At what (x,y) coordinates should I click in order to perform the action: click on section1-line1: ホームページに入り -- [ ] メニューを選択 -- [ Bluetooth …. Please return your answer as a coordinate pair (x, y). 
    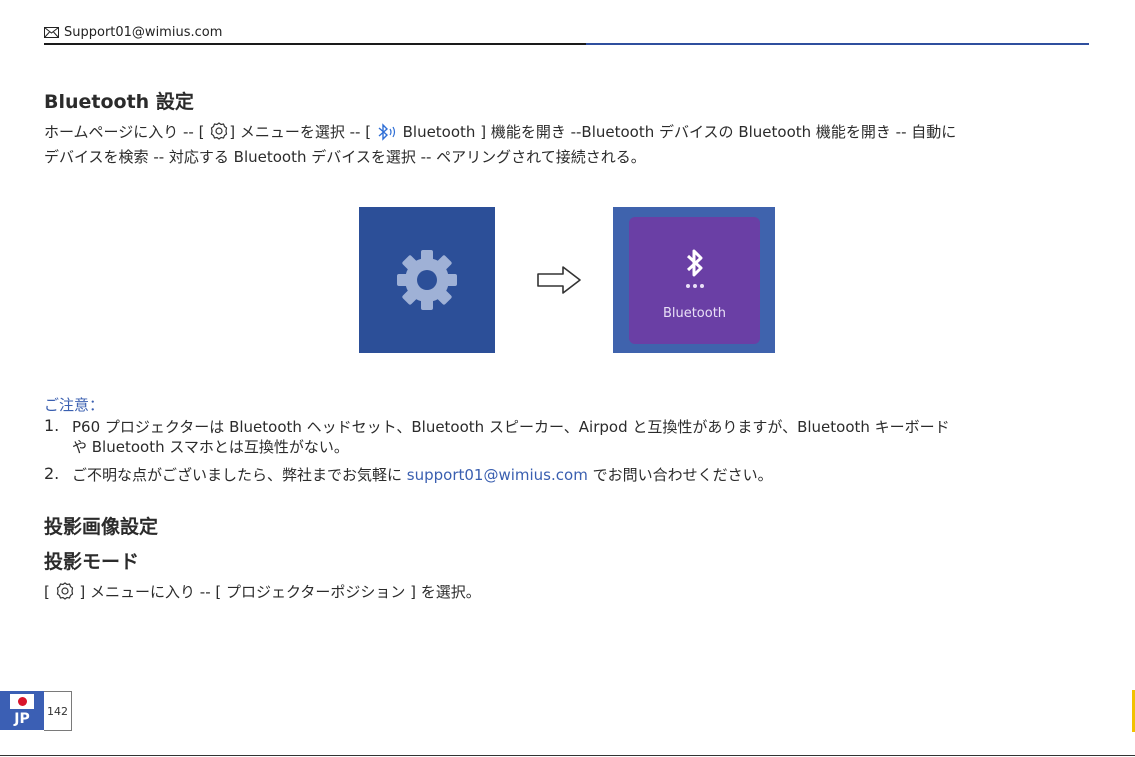
    Looking at the image, I should click on (500, 132).